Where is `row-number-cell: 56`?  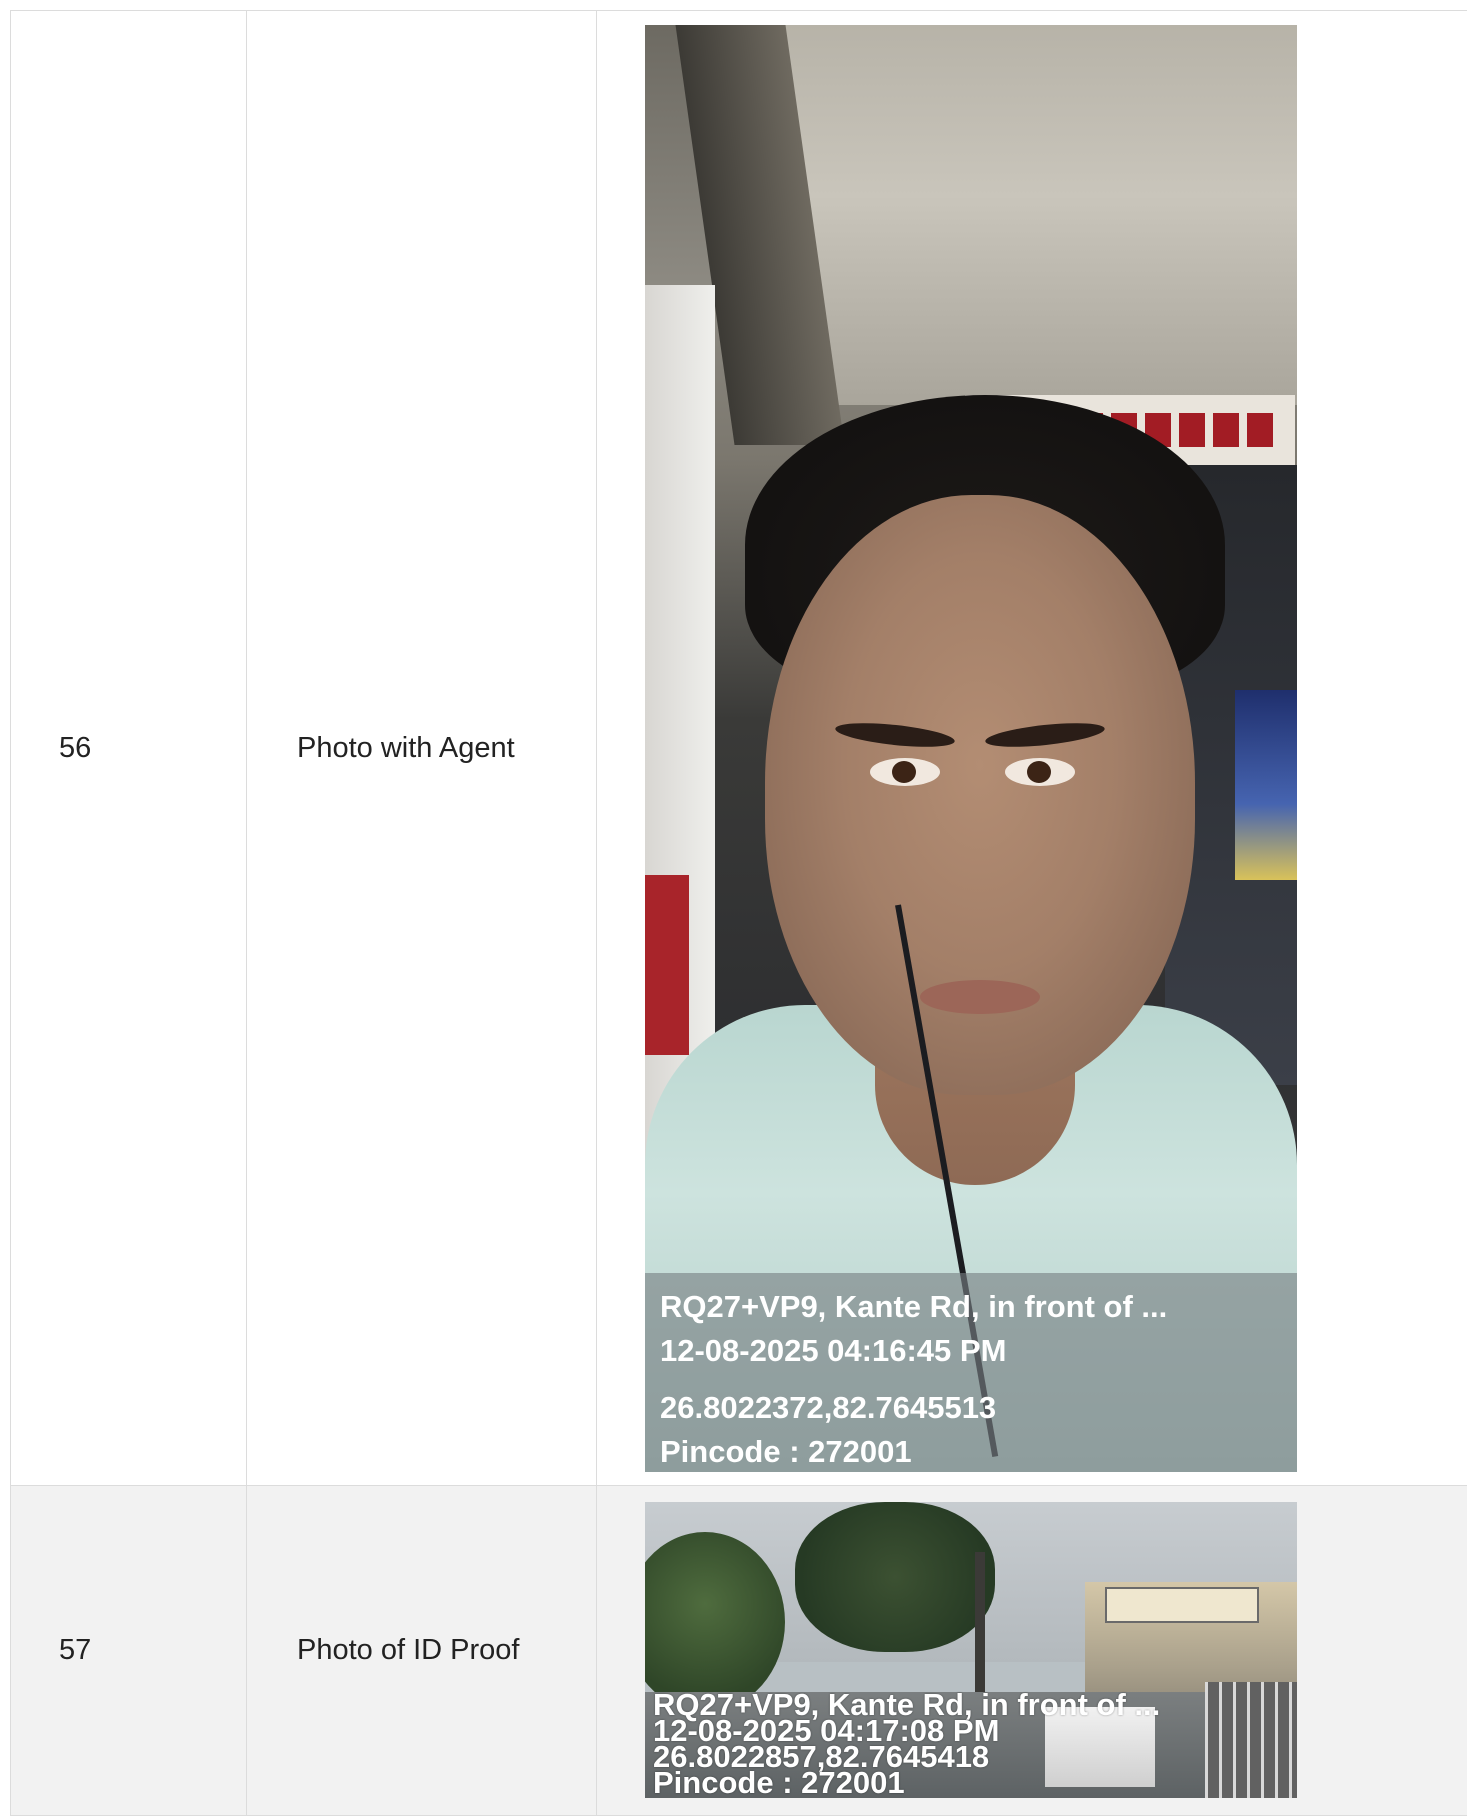 row-number-cell: 56 is located at coordinates (129, 748).